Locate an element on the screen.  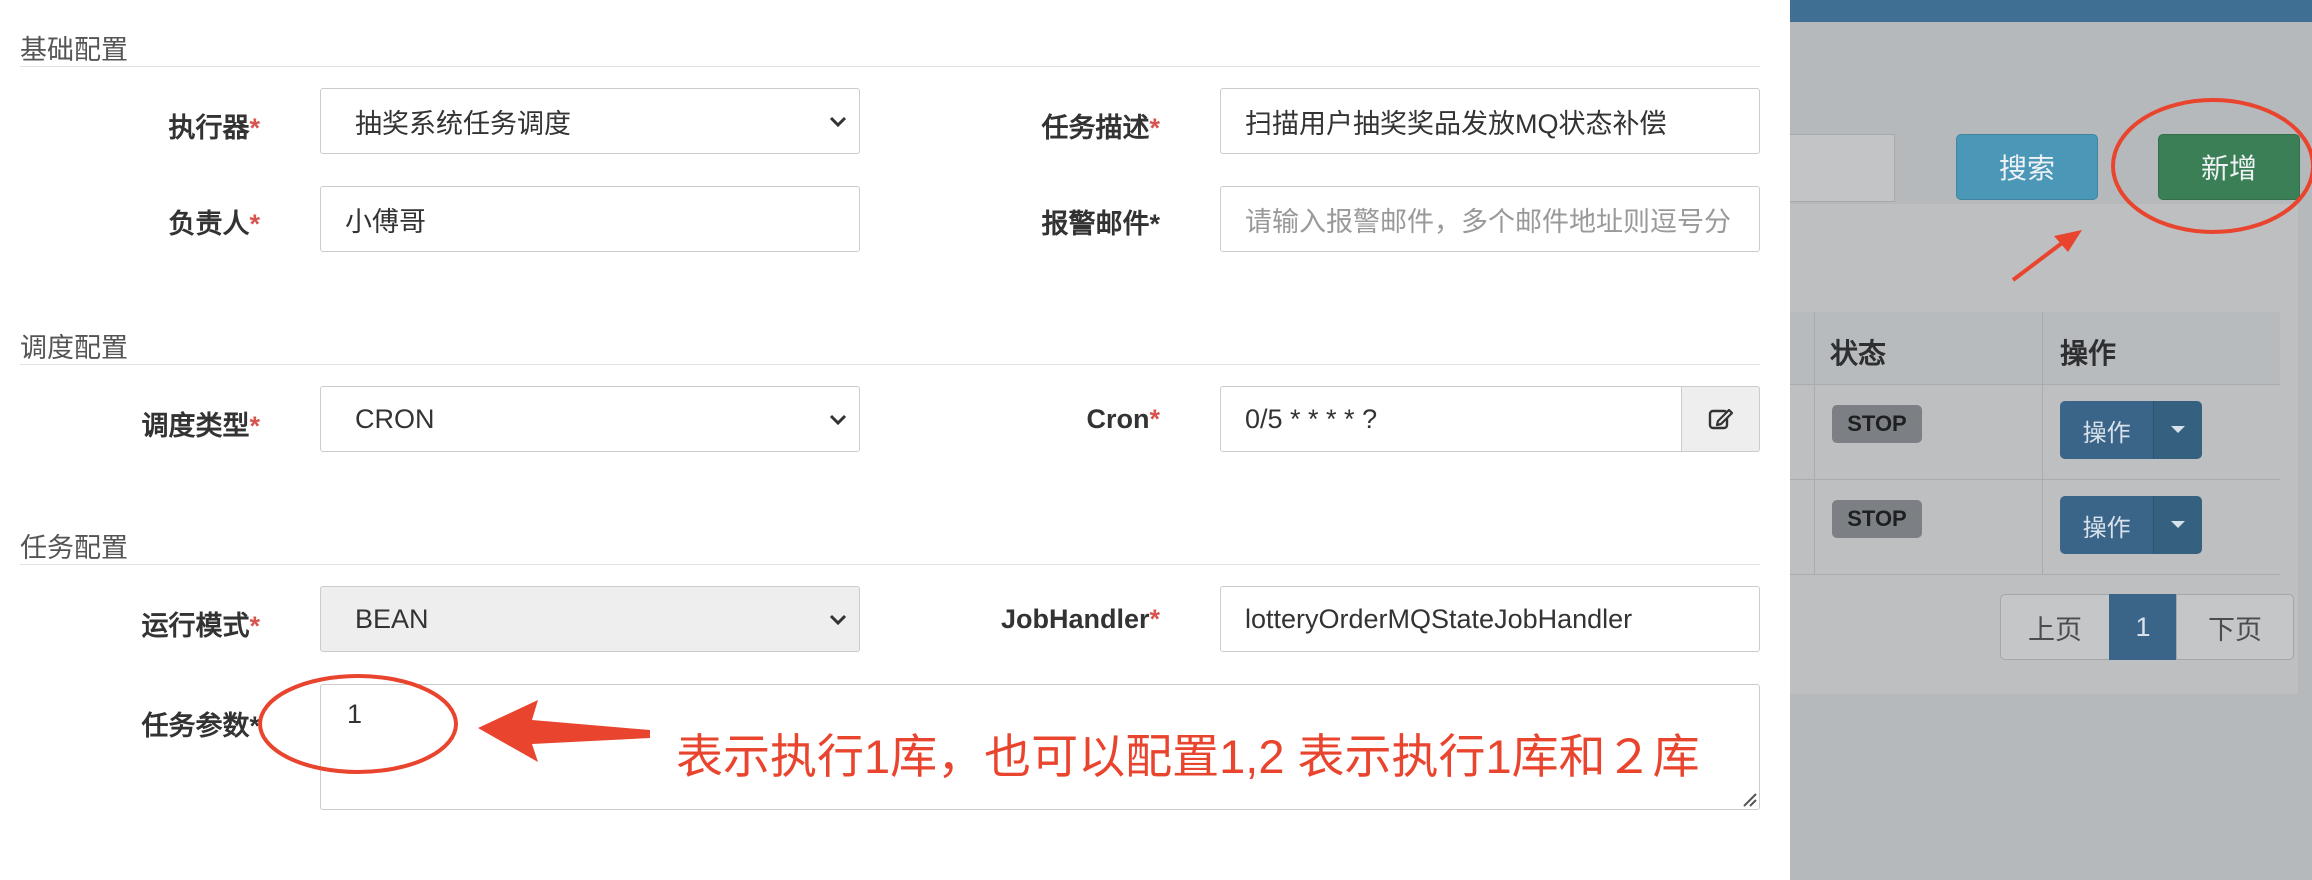
annotation-overlay-left is located at coordinates (454, 724).